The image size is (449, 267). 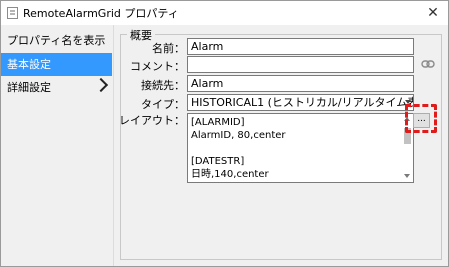 I want to click on scroll-down-icon, so click(x=407, y=176).